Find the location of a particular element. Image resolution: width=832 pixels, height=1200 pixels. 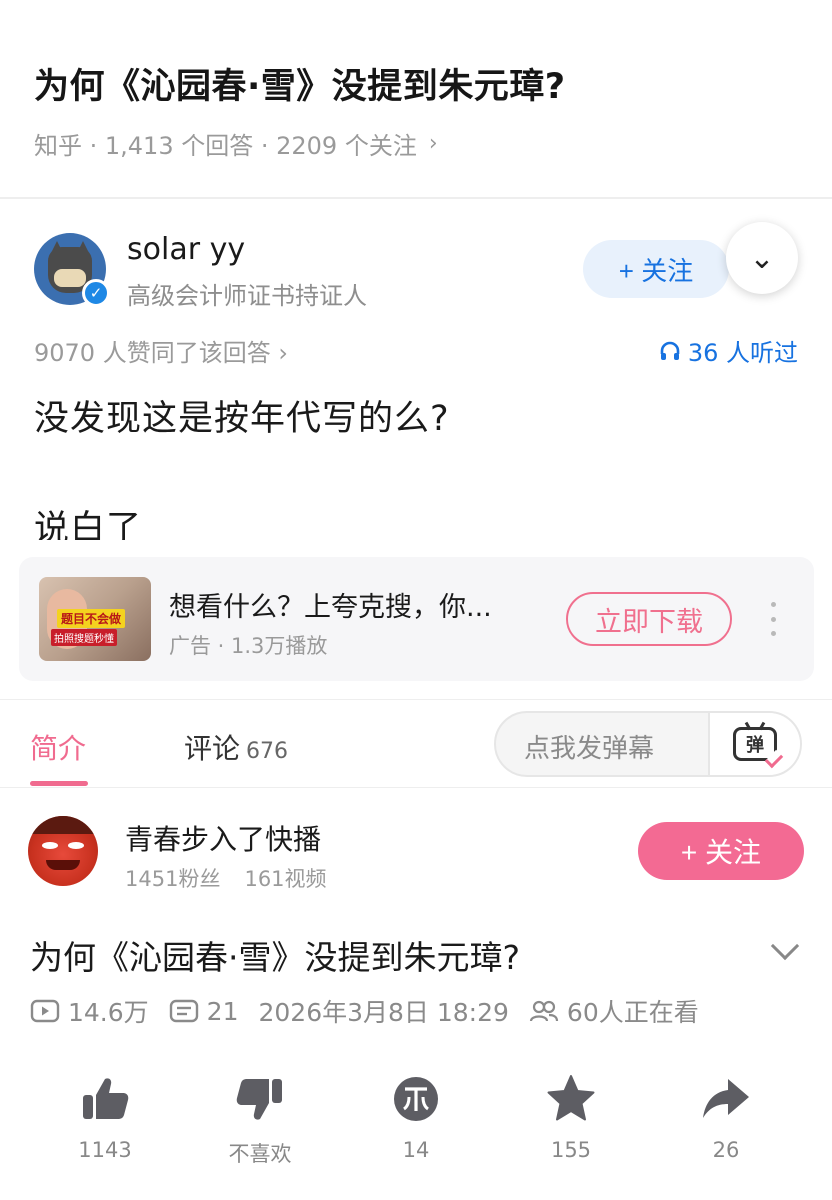

active-tab-indicator is located at coordinates (59, 783).